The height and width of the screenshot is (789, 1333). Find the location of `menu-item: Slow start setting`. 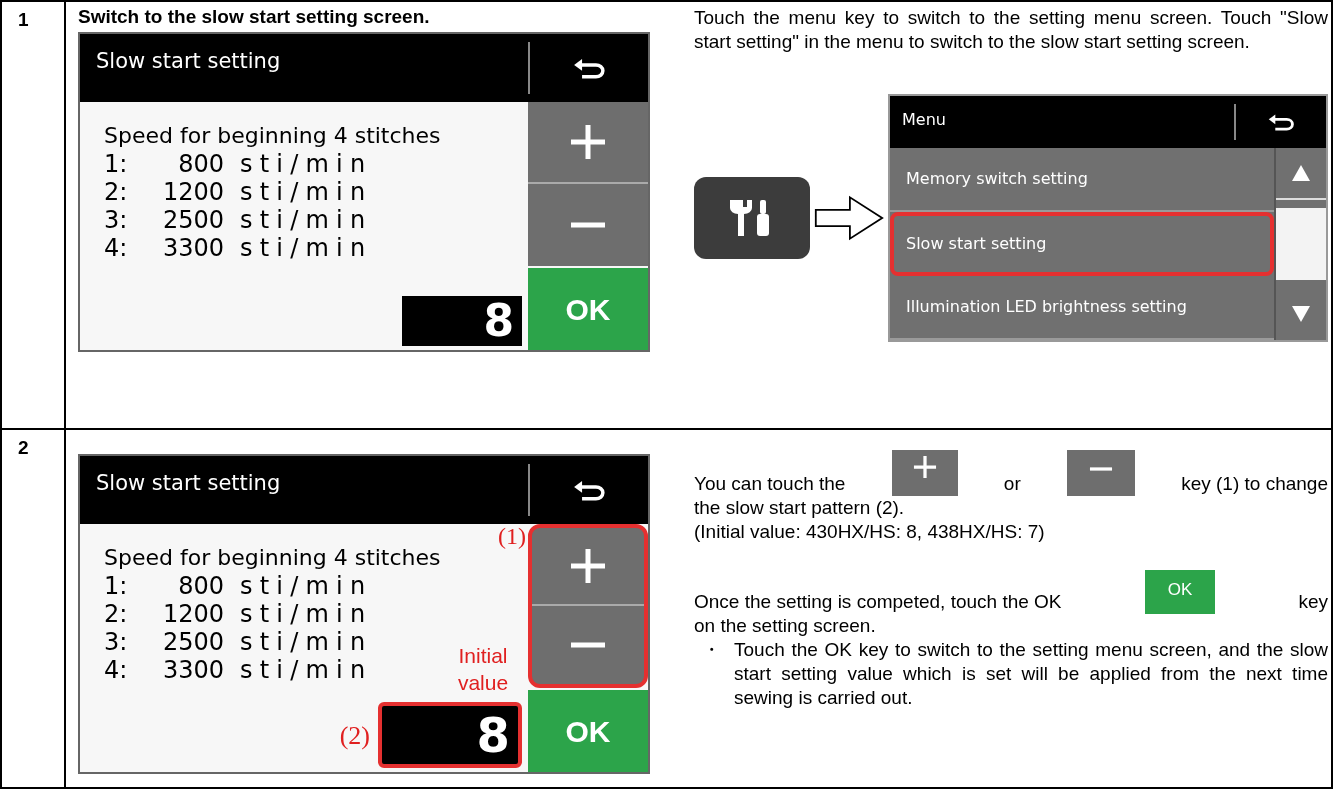

menu-item: Slow start setting is located at coordinates (1082, 244).